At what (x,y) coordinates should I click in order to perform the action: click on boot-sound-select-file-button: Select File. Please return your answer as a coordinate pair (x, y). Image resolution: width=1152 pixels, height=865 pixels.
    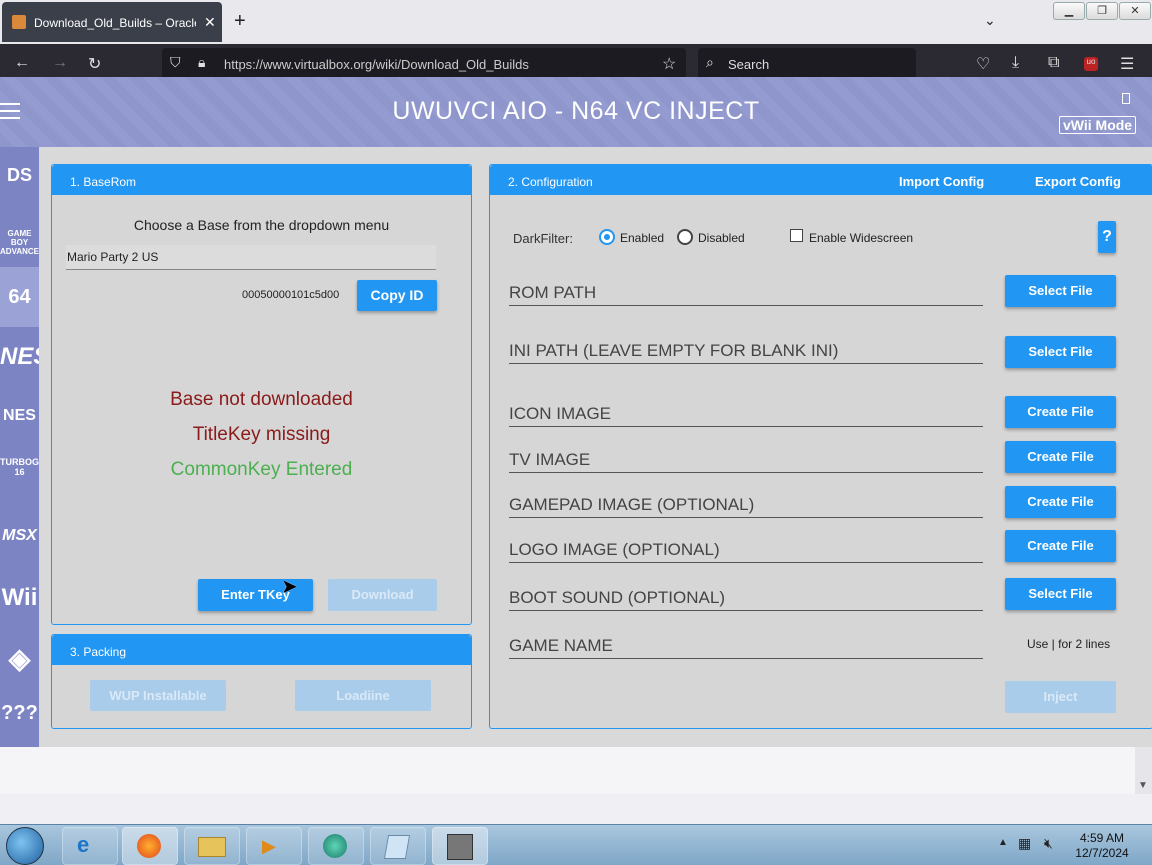
    Looking at the image, I should click on (1060, 594).